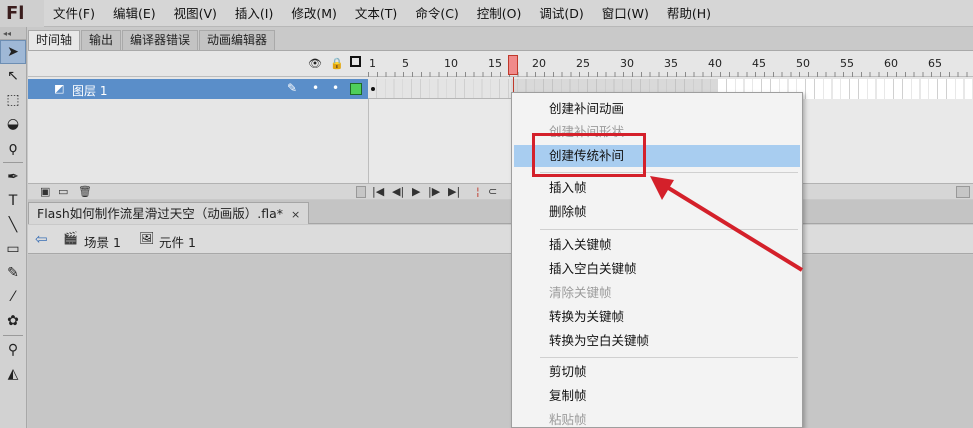 This screenshot has width=973, height=428. What do you see at coordinates (356, 89) in the screenshot?
I see `layer-outline-color` at bounding box center [356, 89].